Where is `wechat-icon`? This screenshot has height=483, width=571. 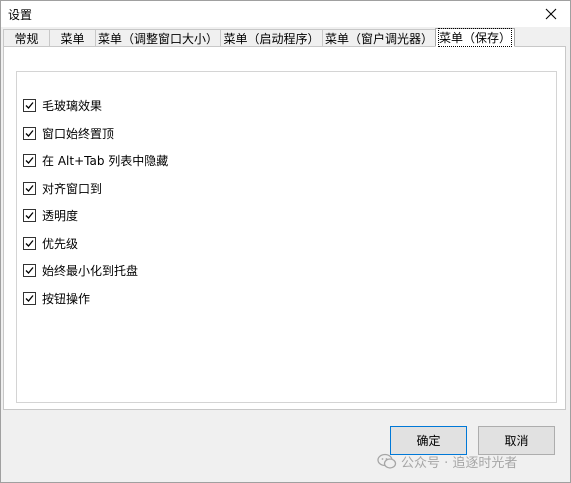 wechat-icon is located at coordinates (387, 461).